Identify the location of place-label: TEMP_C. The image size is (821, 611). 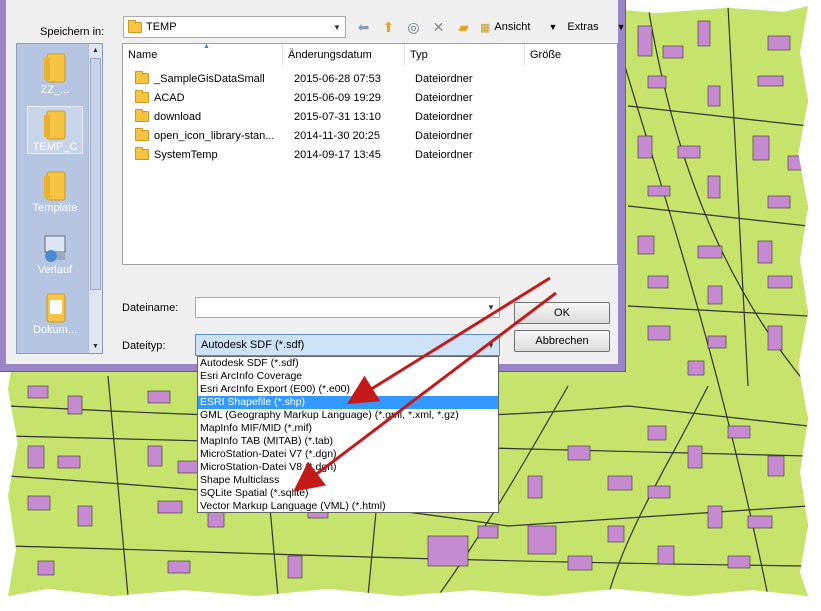
(55, 147).